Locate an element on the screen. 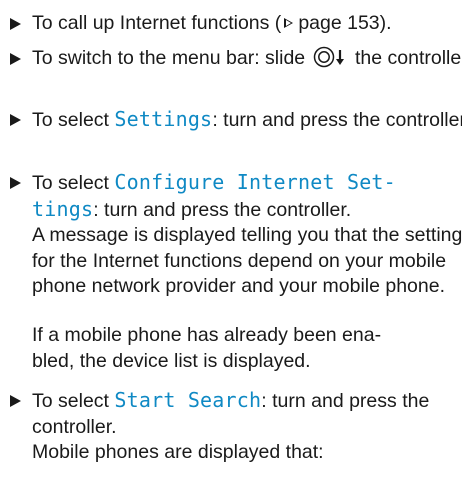  ui-term-settings: Settings is located at coordinates (163, 119).